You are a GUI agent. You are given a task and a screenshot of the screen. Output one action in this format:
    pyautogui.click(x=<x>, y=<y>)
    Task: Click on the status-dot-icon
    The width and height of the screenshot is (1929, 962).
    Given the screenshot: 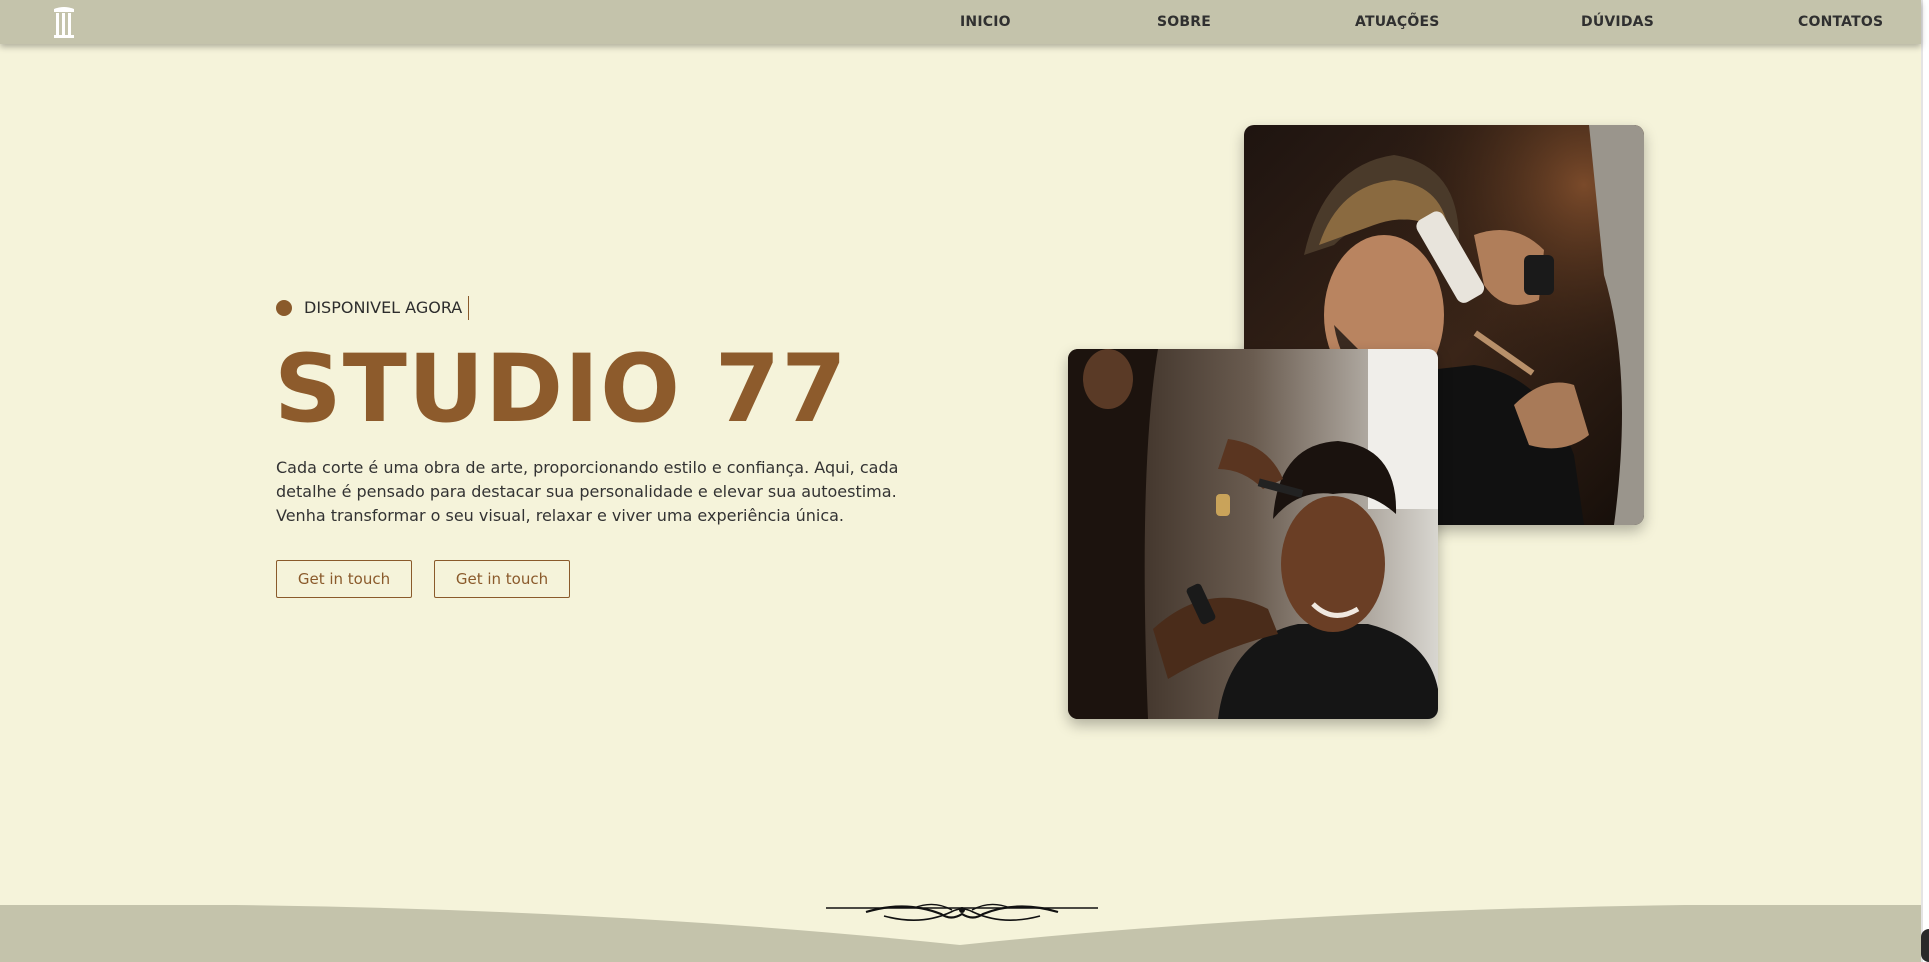 What is the action you would take?
    pyautogui.click(x=284, y=308)
    